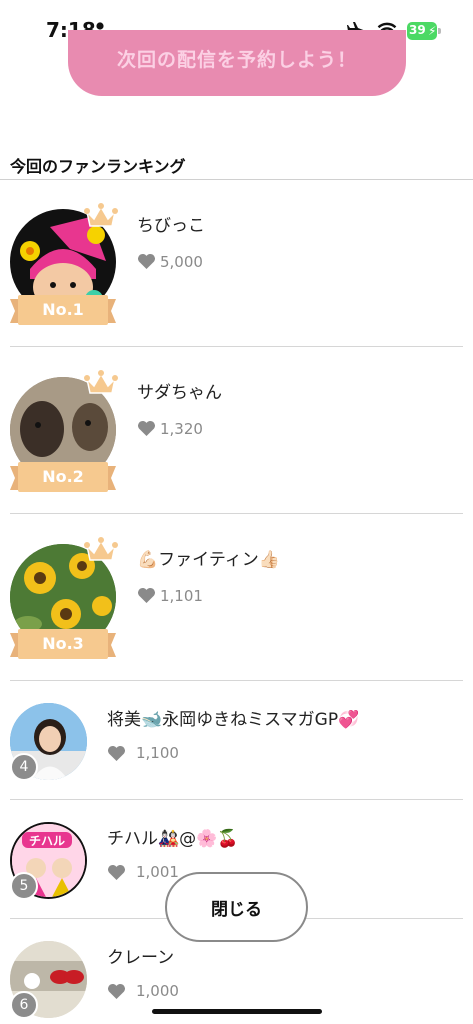 The image size is (473, 1024). I want to click on reserve-next-stream-button: 次回の配信を予約しよう！, so click(237, 63).